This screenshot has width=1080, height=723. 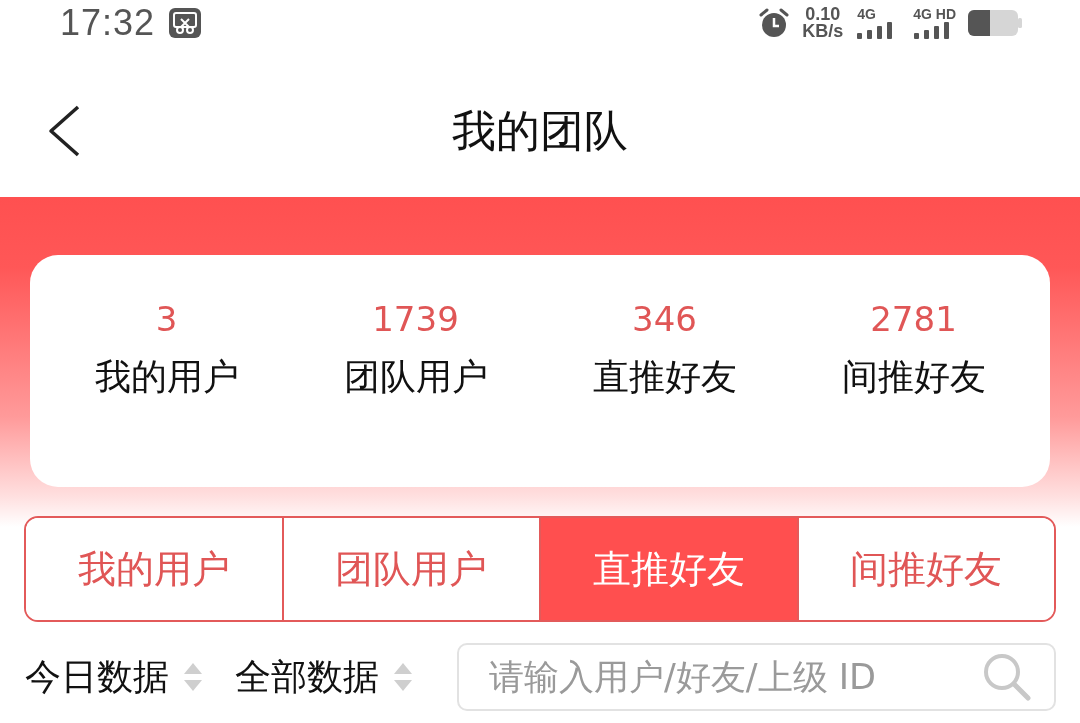 I want to click on network-speed-unit: KB/s, so click(x=823, y=31).